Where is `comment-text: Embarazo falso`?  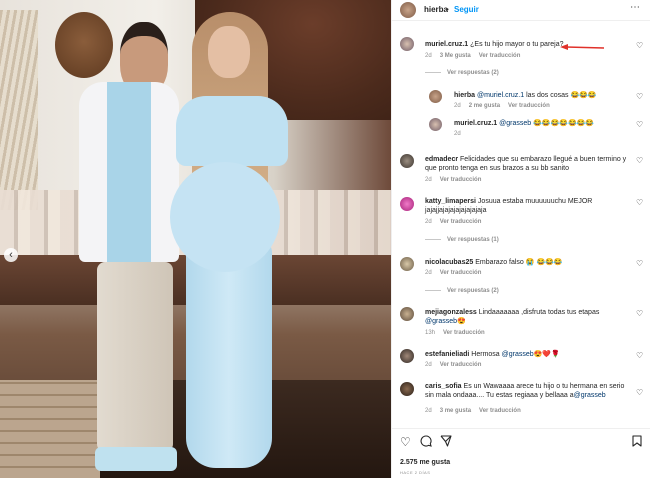
comment-text: Embarazo falso is located at coordinates (499, 262).